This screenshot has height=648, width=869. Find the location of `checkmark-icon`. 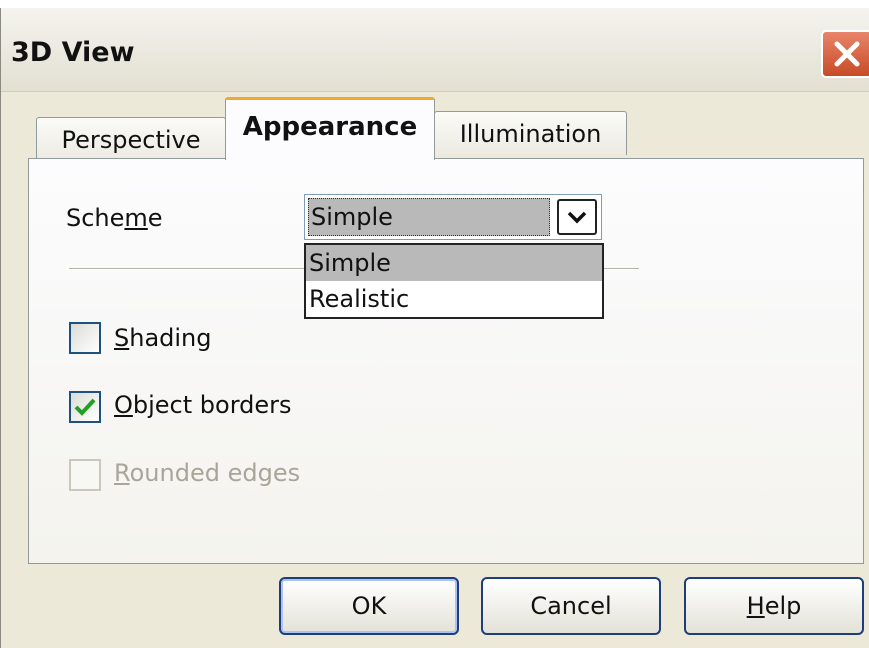

checkmark-icon is located at coordinates (85, 407).